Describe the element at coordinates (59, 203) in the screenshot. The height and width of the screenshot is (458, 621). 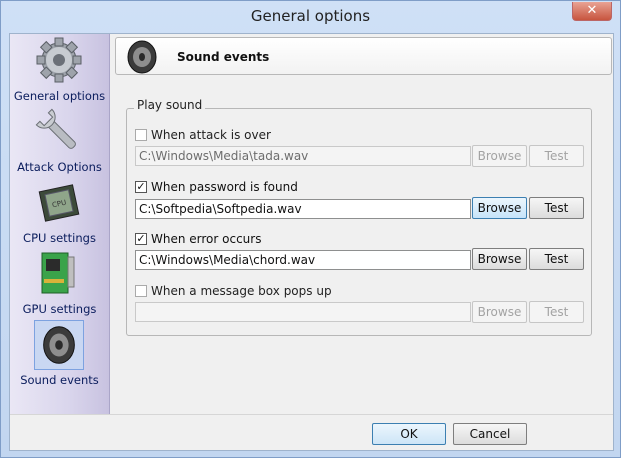
I see `cpu-chip-icon: CPU` at that location.